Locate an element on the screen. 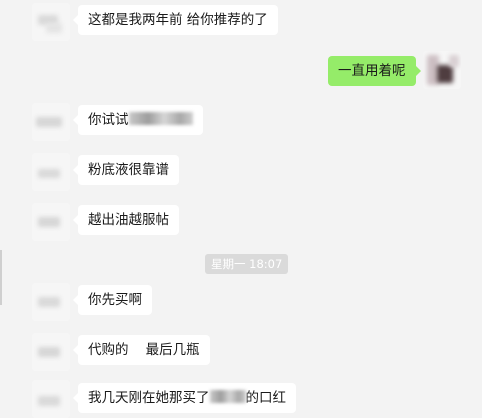 The image size is (482, 418). message-bubble-incoming: 我几天刚在她那买了 的口红 is located at coordinates (184, 398).